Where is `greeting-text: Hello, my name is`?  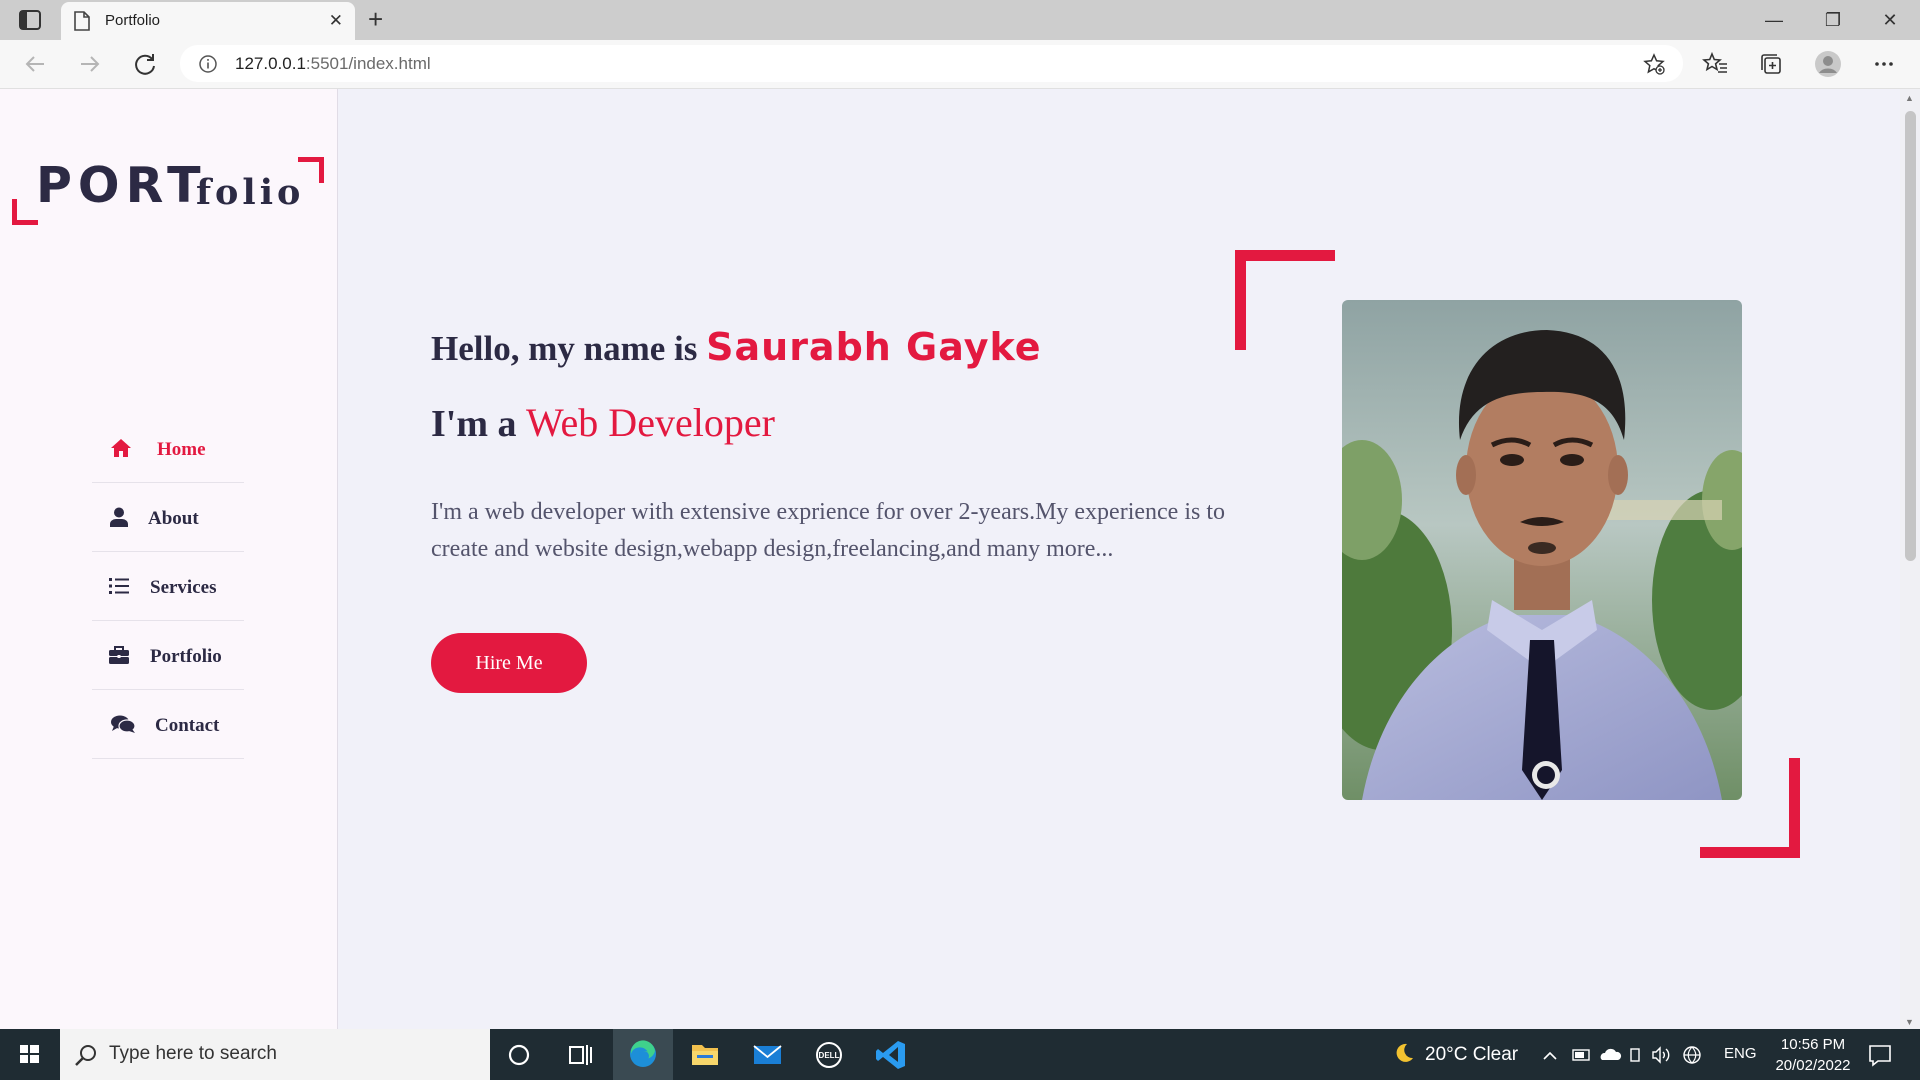
greeting-text: Hello, my name is is located at coordinates (569, 348).